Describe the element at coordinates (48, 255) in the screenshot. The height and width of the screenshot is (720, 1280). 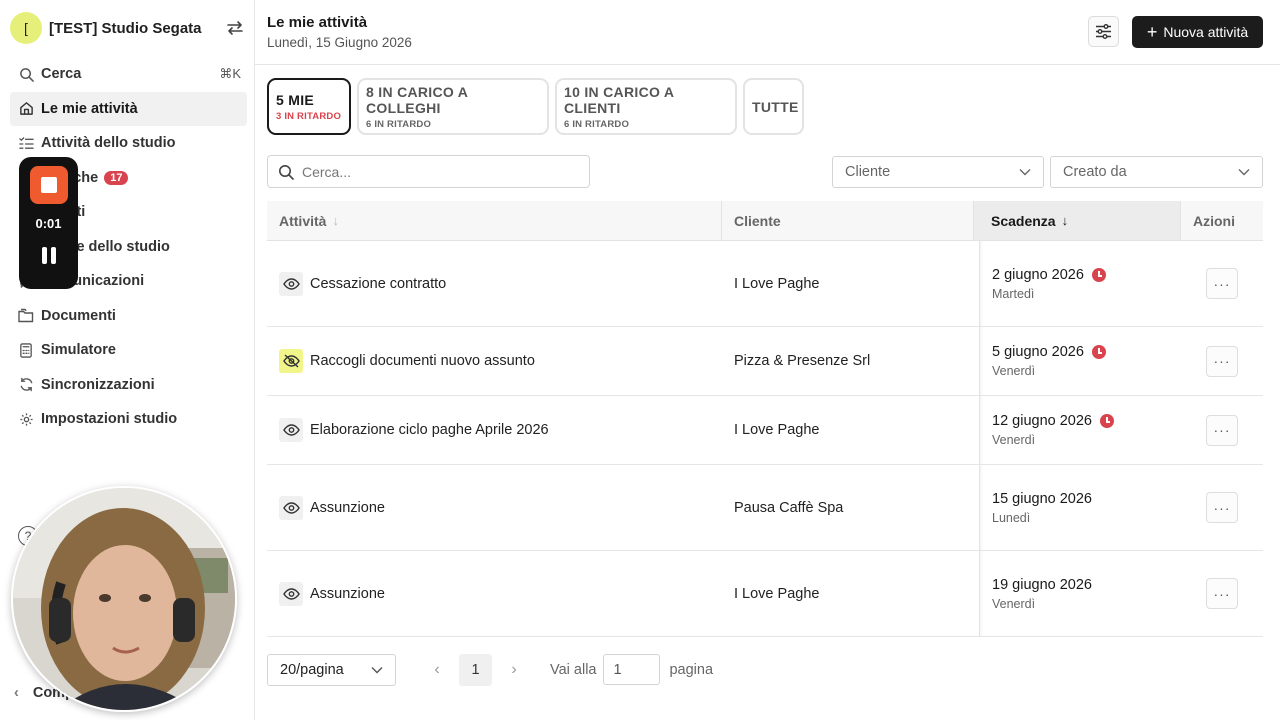
I see `pause-recording-button` at that location.